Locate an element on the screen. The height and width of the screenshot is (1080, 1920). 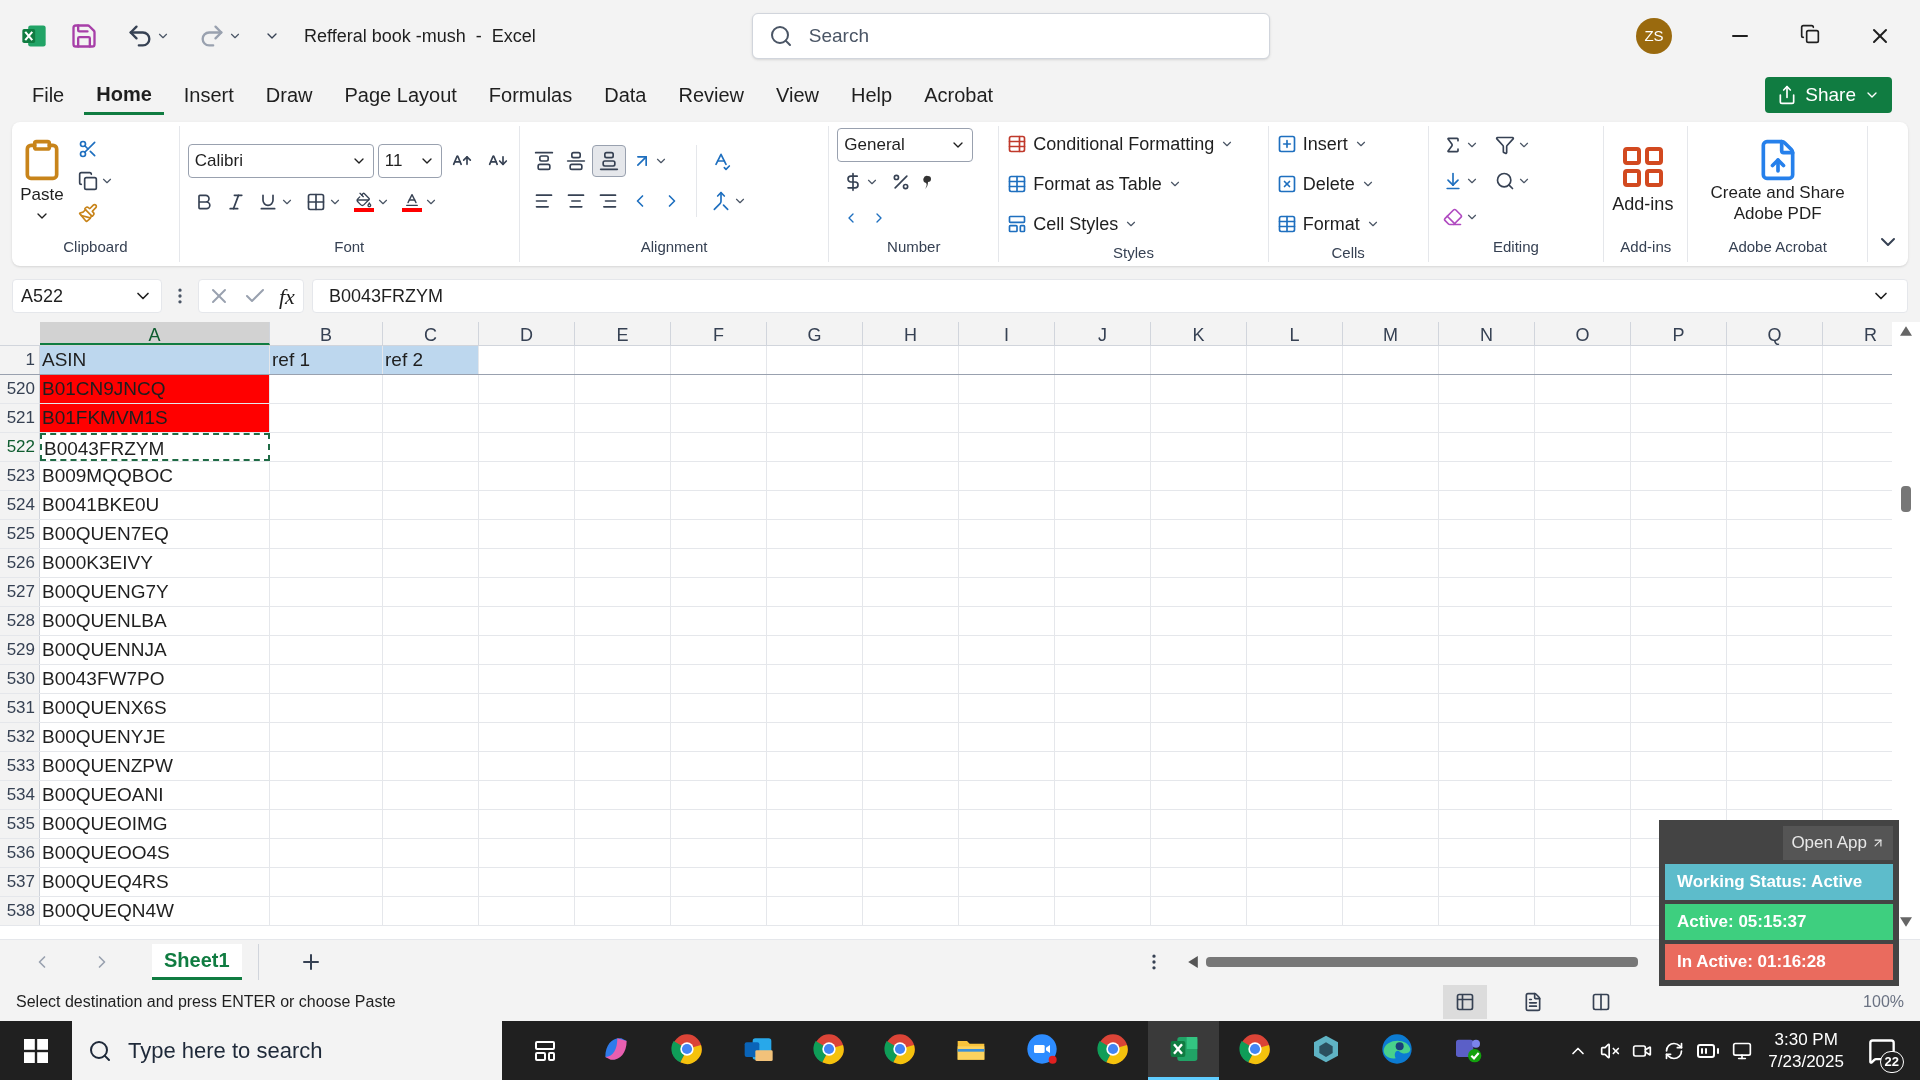
cells-button: Format is located at coordinates (1328, 224).